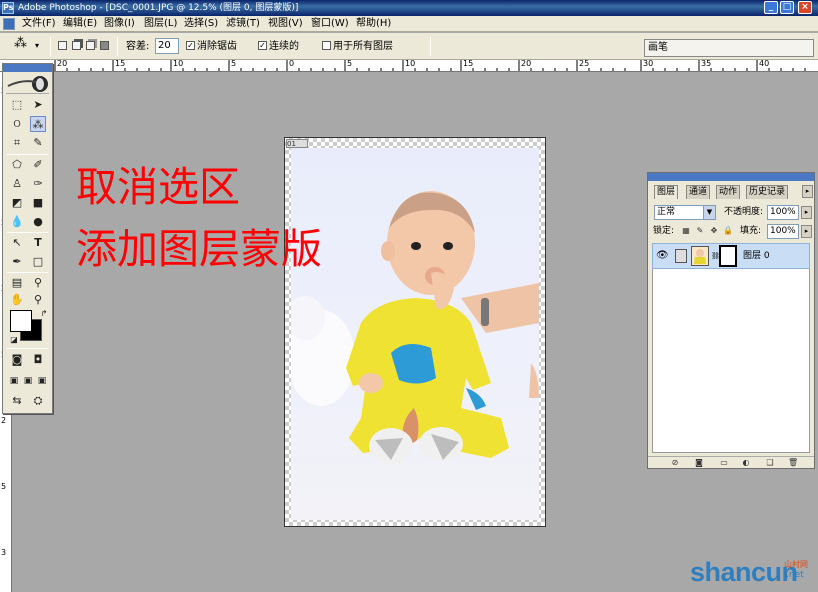  What do you see at coordinates (714, 231) in the screenshot?
I see `lock-position-icon: ✥` at bounding box center [714, 231].